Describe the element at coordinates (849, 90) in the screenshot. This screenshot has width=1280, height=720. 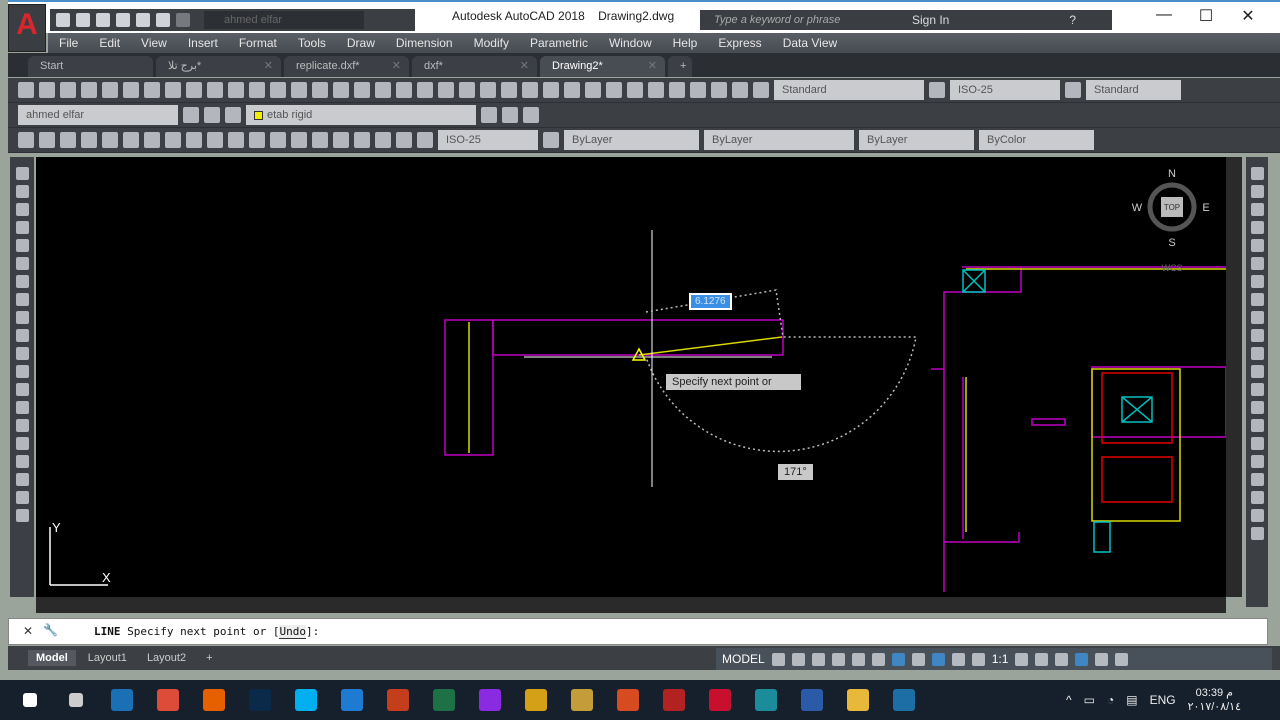
I see `text-style-combo: Standard` at that location.